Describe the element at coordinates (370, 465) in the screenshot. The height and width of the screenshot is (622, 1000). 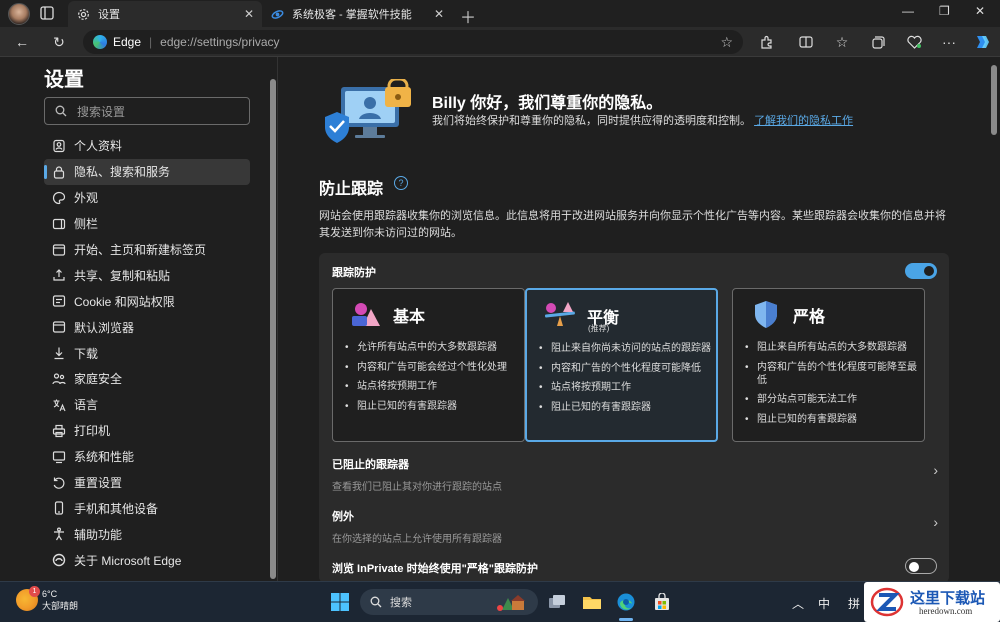
I see `blocked-trackers-title: 已阻止的跟踪器` at that location.